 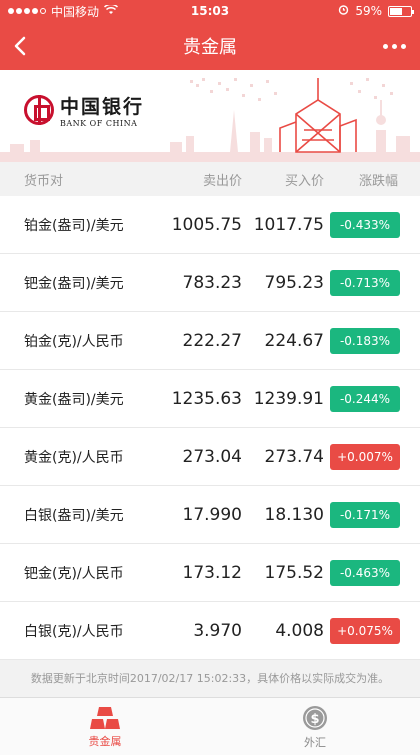 What do you see at coordinates (294, 456) in the screenshot?
I see `buy-price: 273.74` at bounding box center [294, 456].